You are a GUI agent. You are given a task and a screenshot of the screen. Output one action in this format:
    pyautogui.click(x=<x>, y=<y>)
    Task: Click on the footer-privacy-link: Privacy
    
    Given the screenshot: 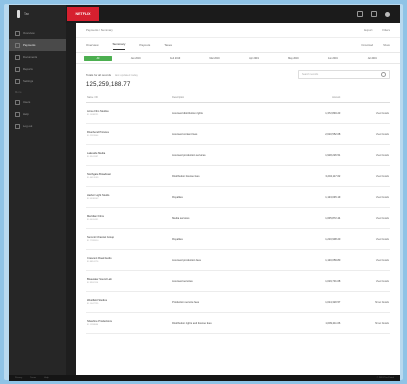 What is the action you would take?
    pyautogui.click(x=18, y=378)
    